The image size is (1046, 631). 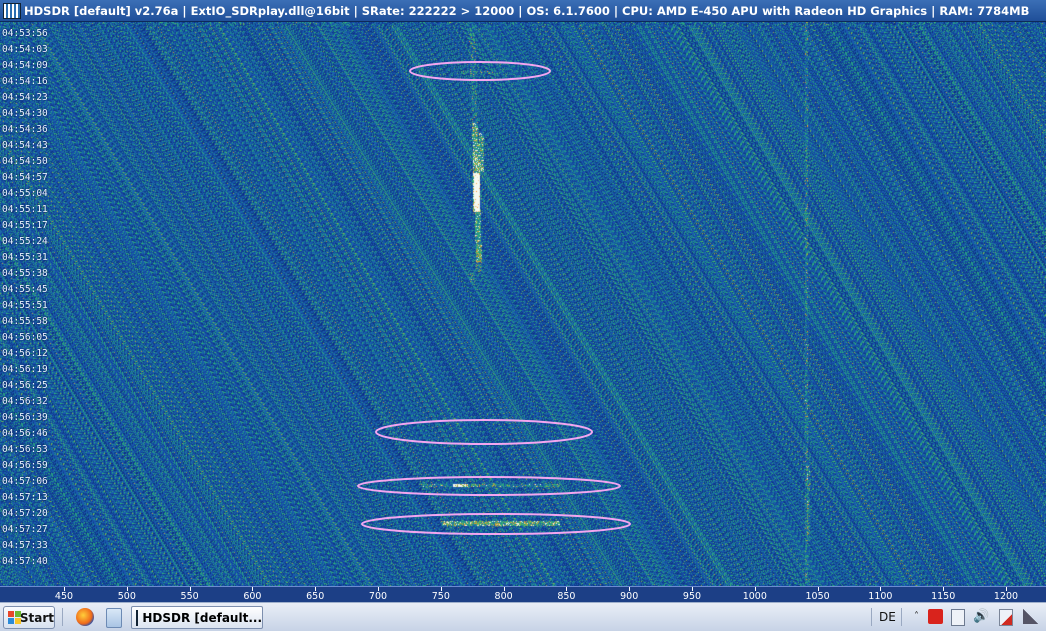 I want to click on show-hidden-icons-icon: ˄, so click(x=916, y=616).